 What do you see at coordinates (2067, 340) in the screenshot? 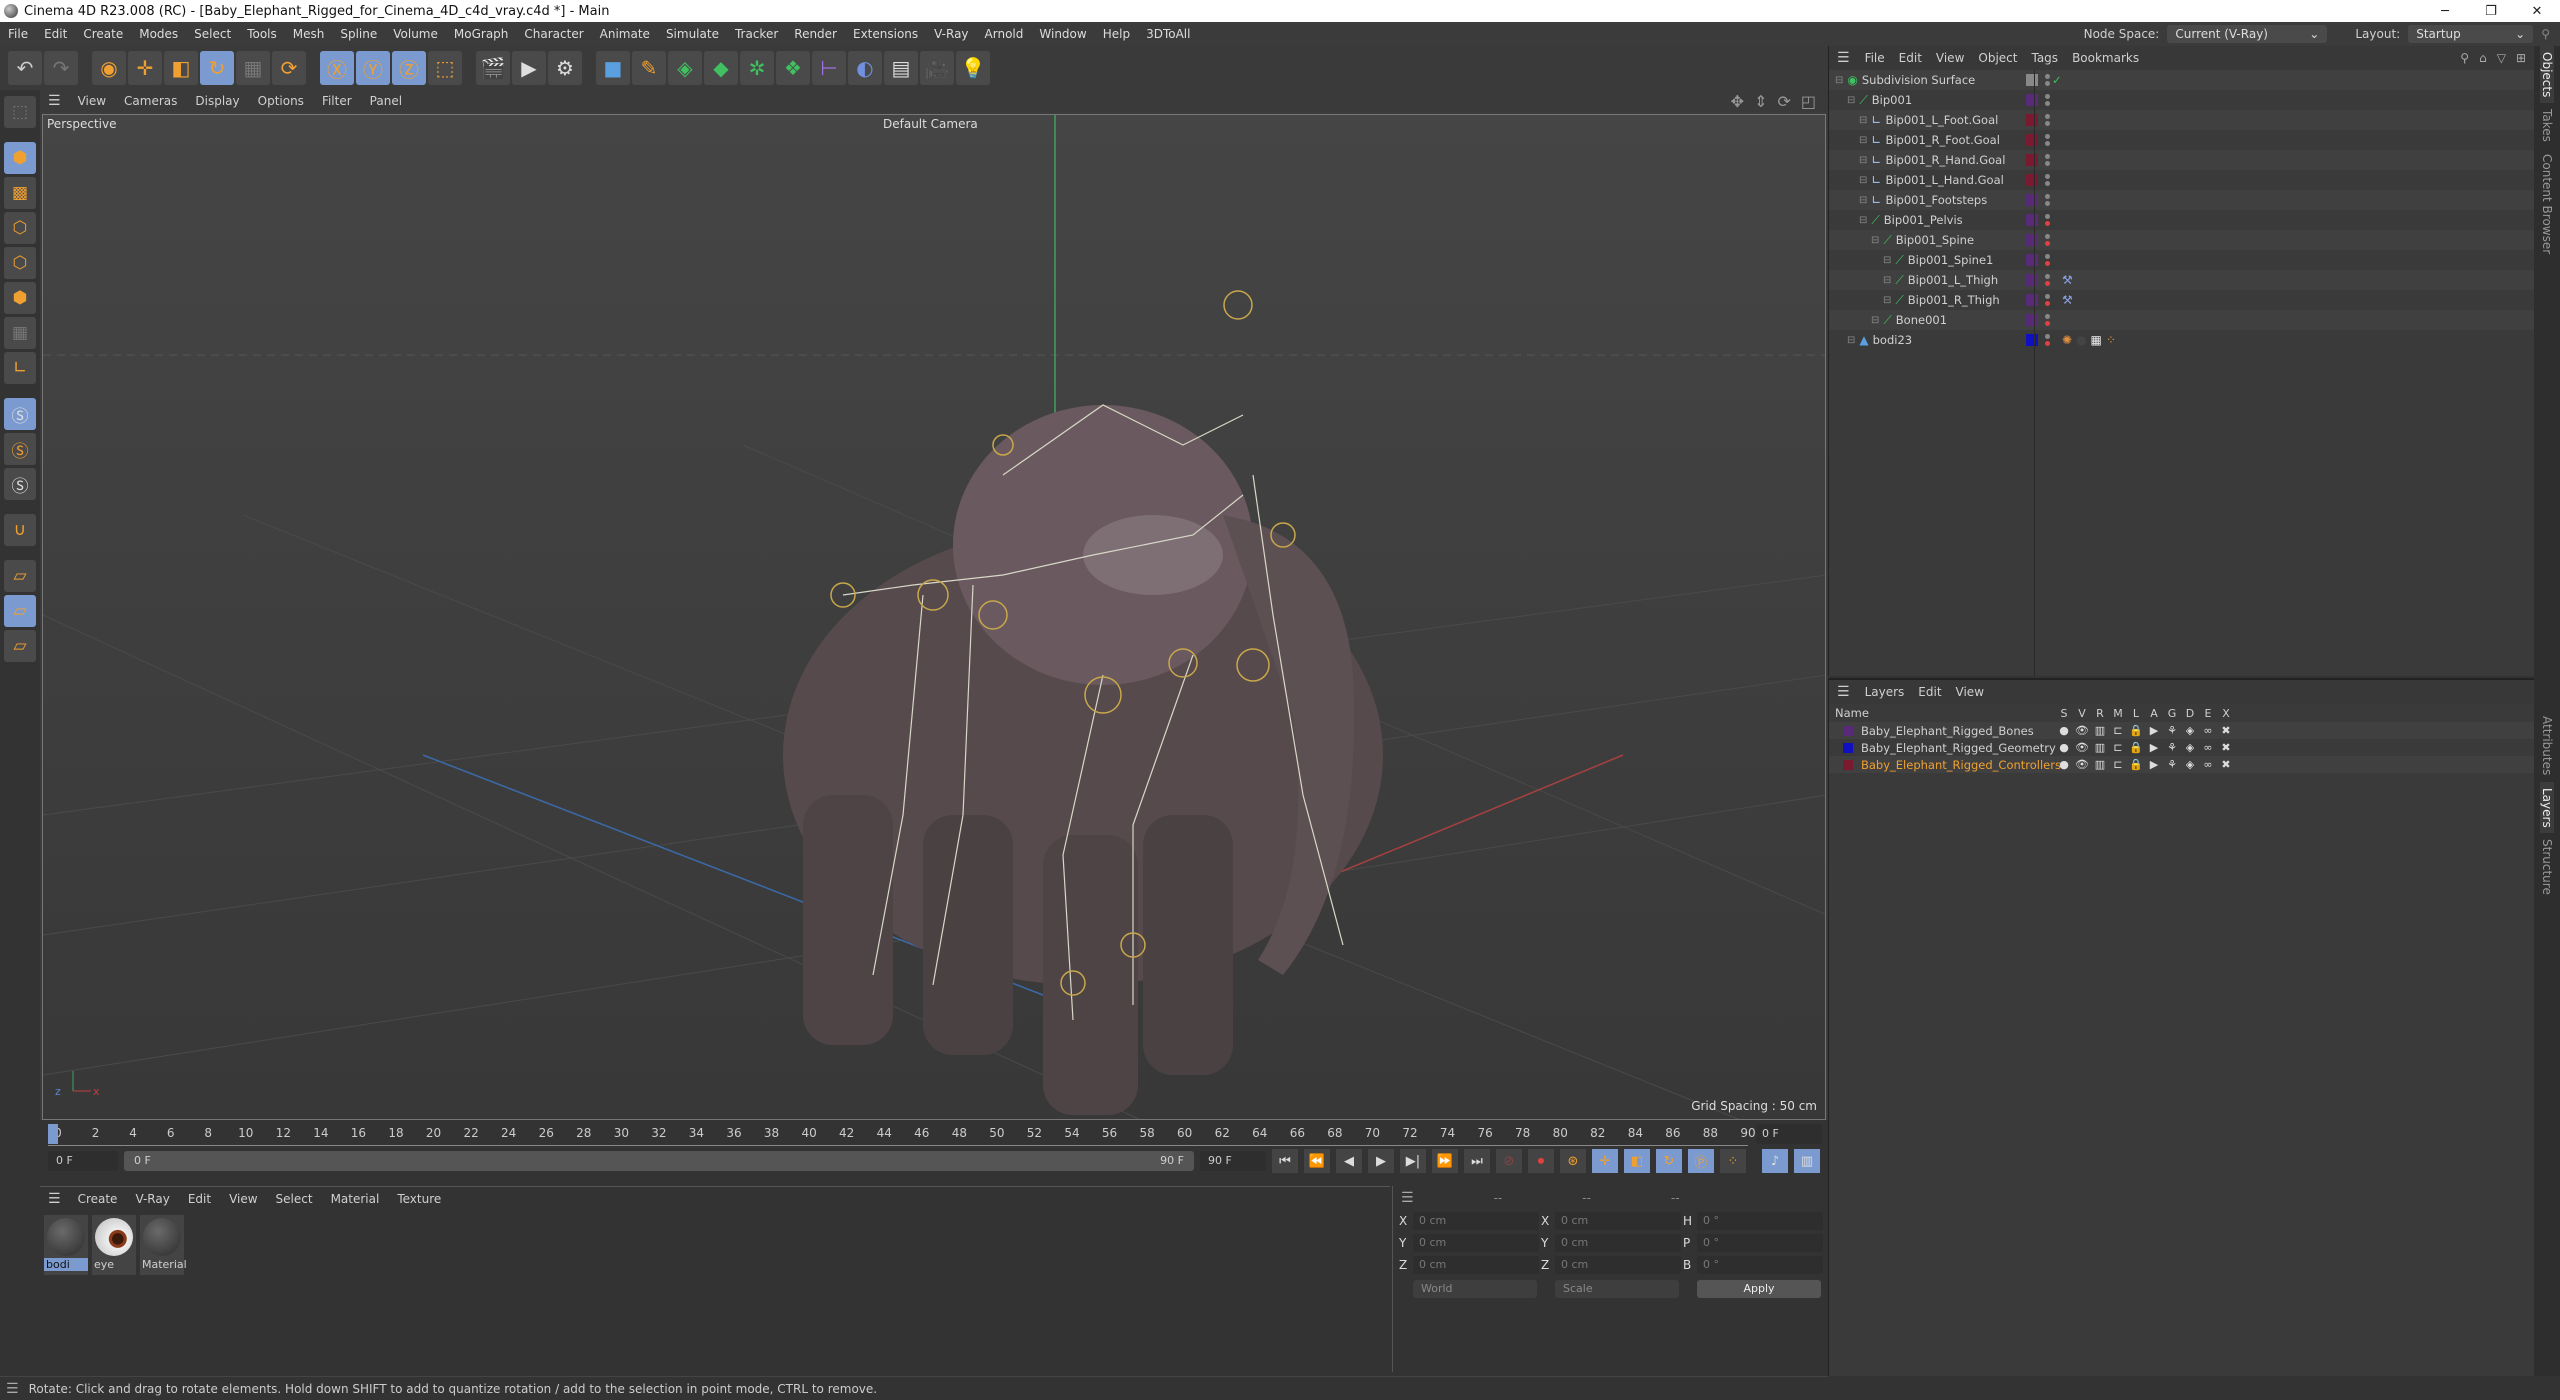
I see `texture-tag-icon: ✺` at bounding box center [2067, 340].